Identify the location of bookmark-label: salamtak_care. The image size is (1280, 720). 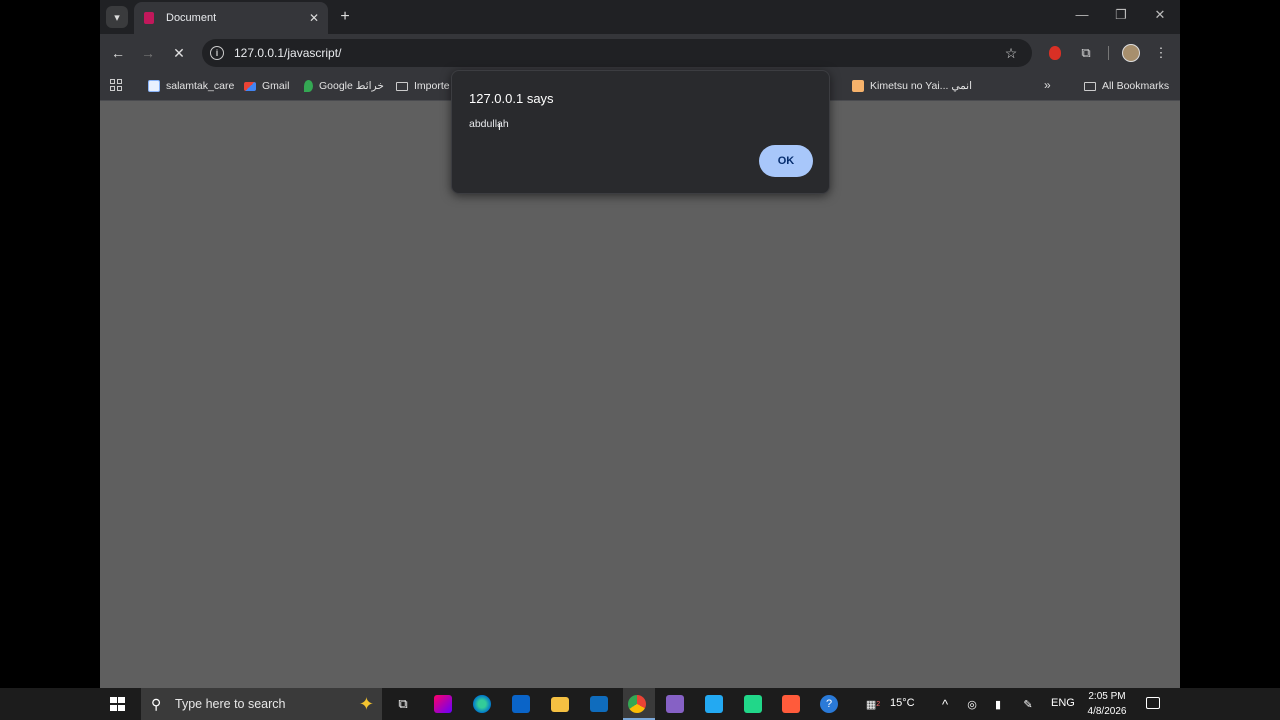
(200, 86).